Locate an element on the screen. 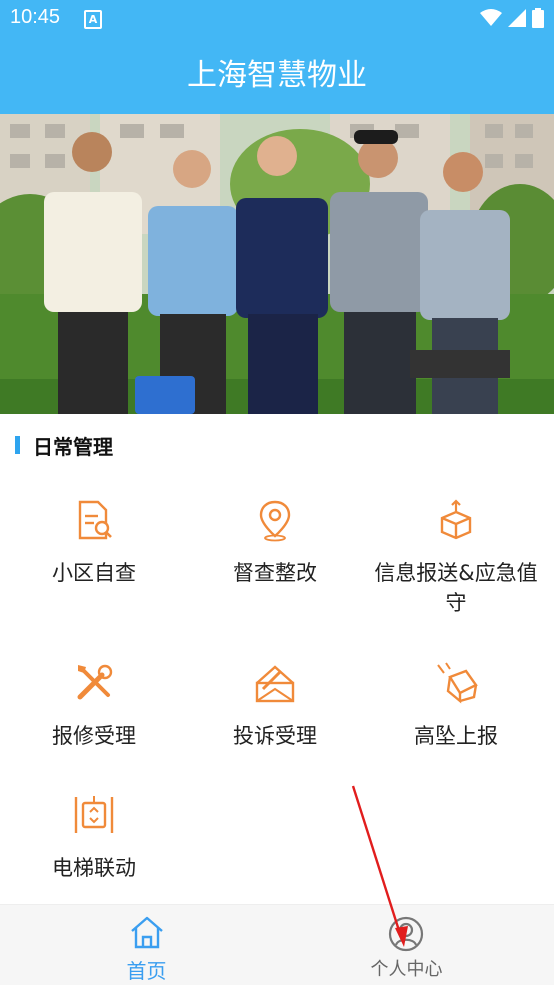  grid-label: 报修受理 is located at coordinates (94, 736).